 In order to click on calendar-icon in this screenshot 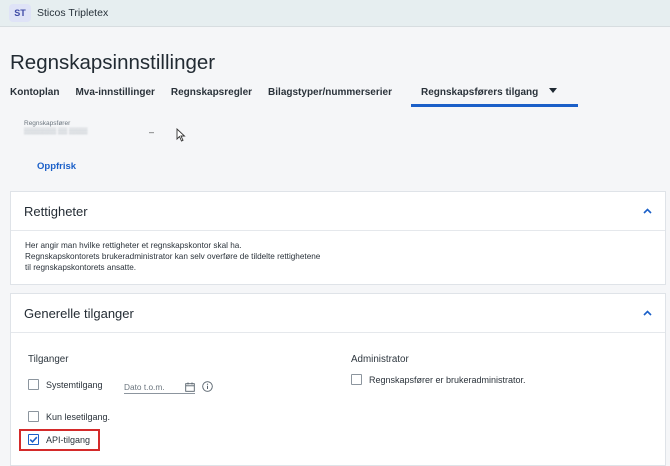, I will do `click(190, 387)`.